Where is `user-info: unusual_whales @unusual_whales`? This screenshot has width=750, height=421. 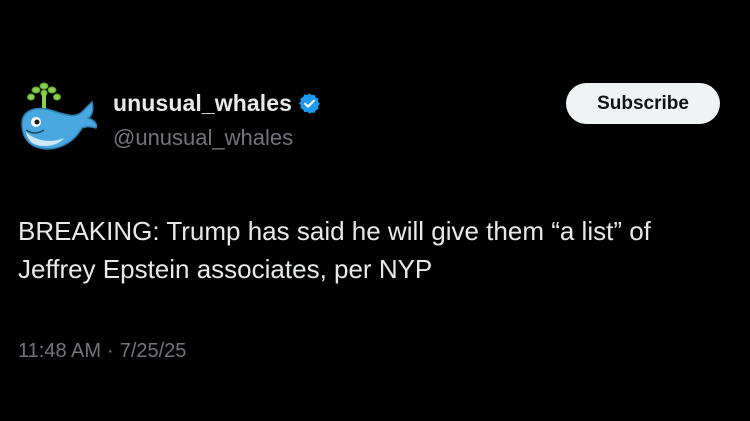
user-info: unusual_whales @unusual_whales is located at coordinates (217, 119).